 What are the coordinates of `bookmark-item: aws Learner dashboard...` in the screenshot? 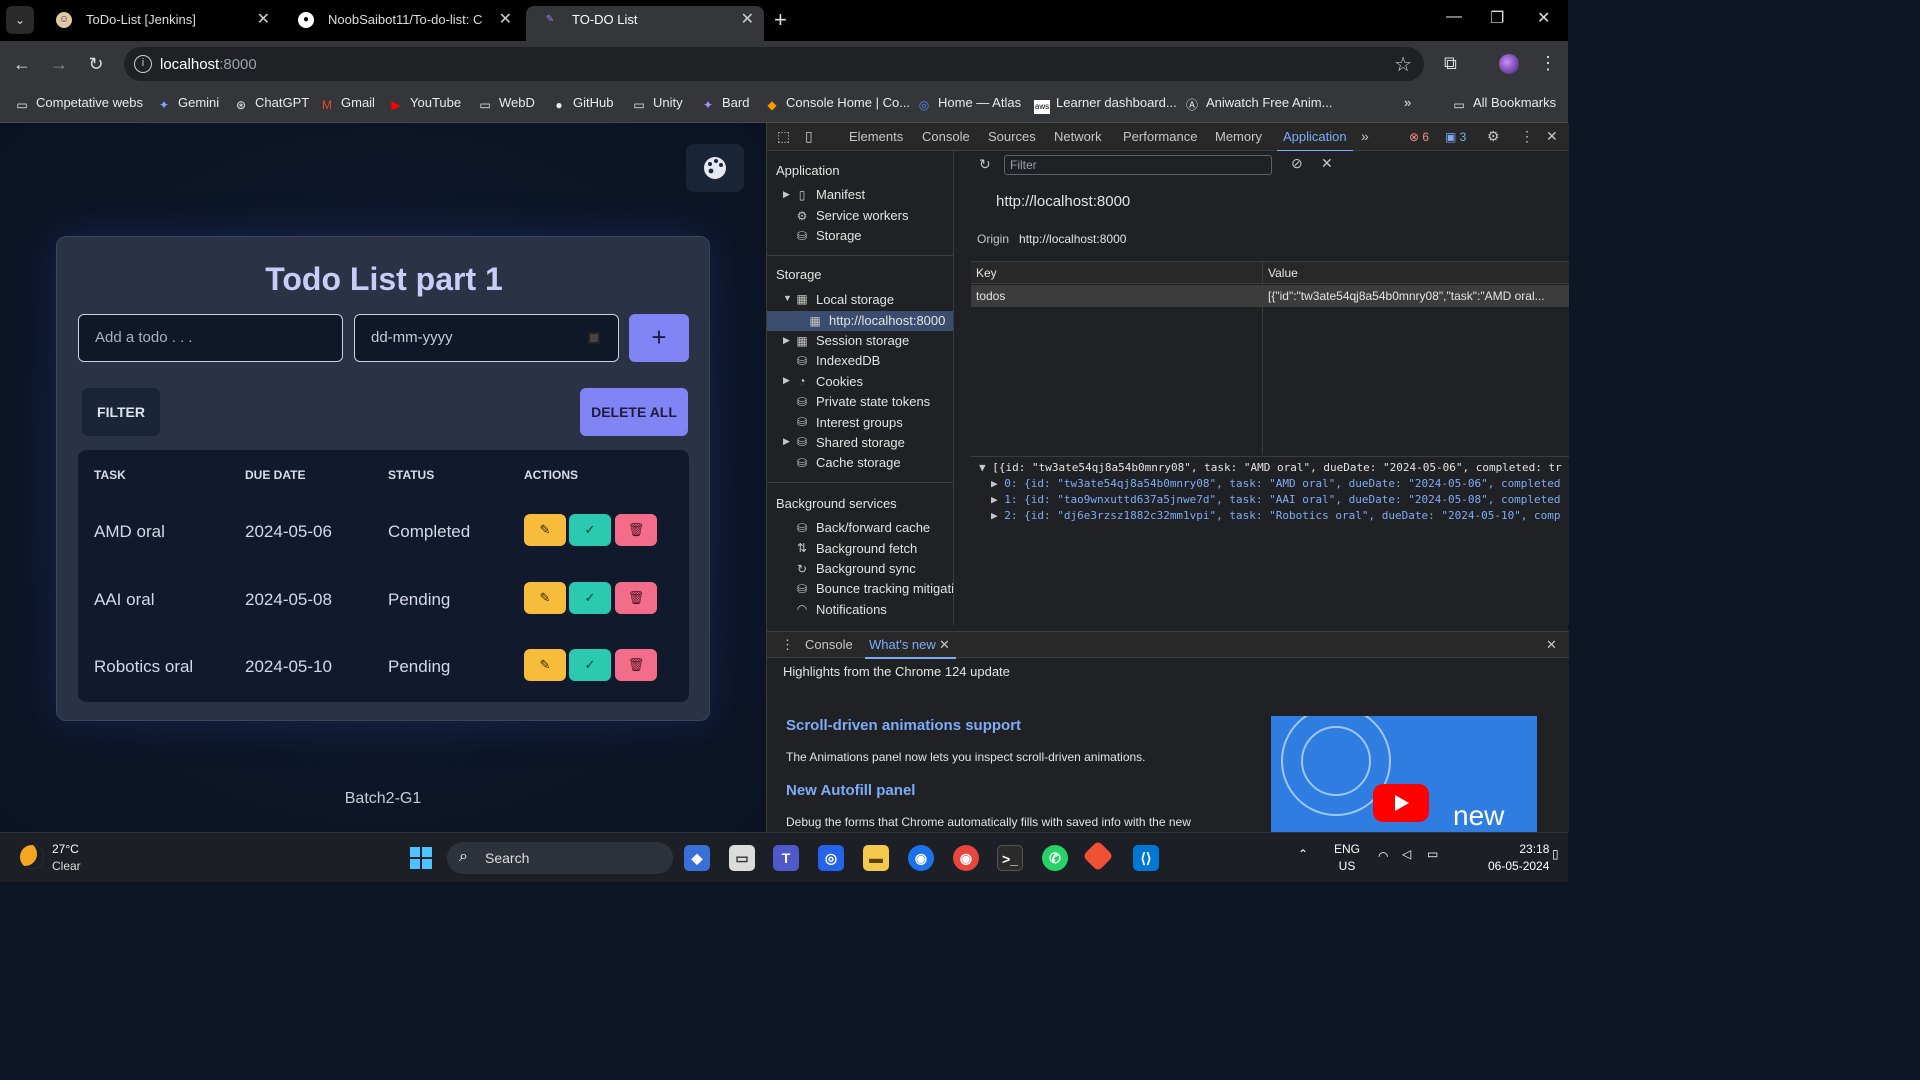 It's located at (1105, 104).